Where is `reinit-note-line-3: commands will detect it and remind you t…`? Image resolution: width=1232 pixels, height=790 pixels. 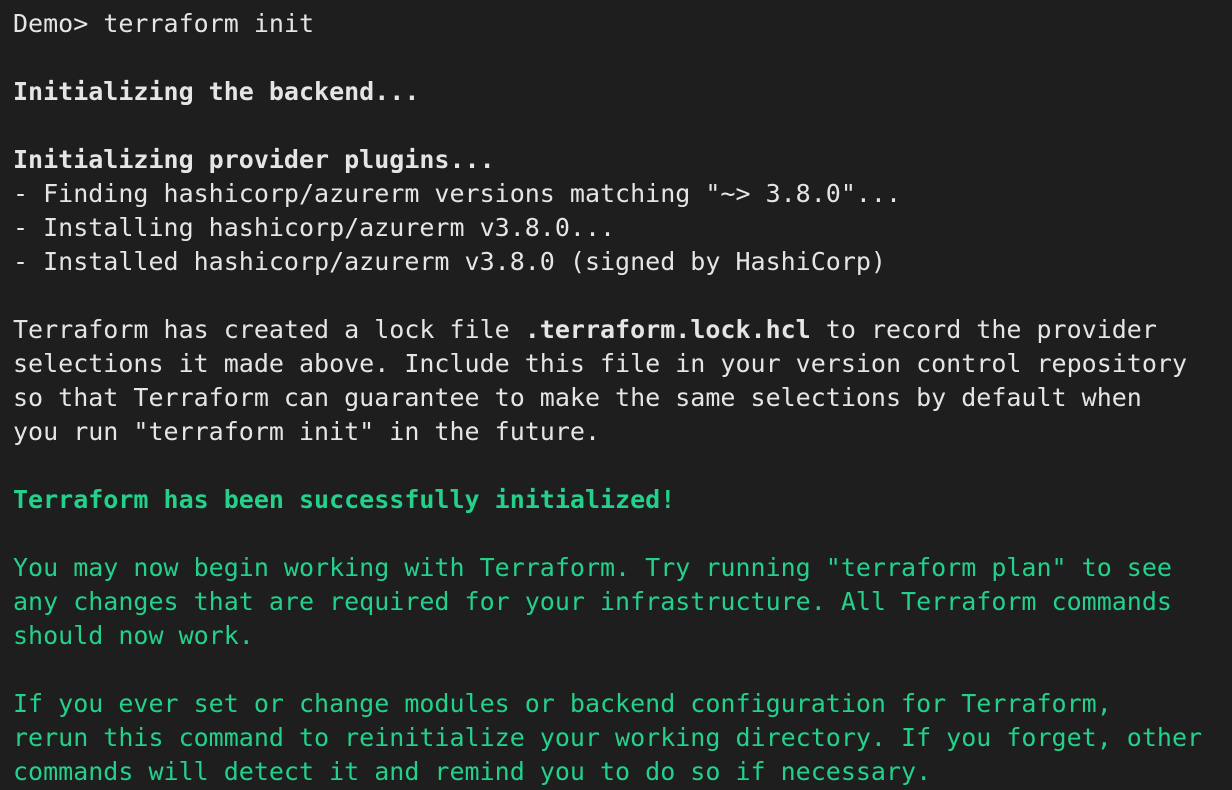 reinit-note-line-3: commands will detect it and remind you t… is located at coordinates (472, 771).